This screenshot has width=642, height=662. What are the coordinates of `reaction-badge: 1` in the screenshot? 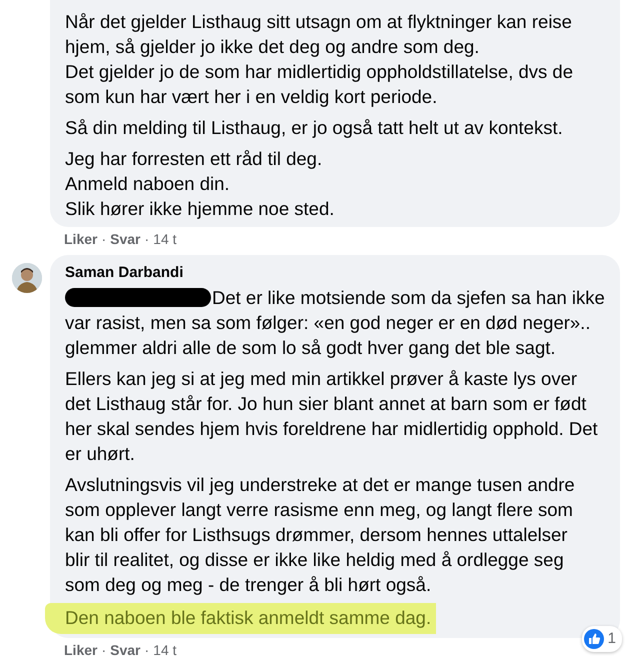 It's located at (602, 639).